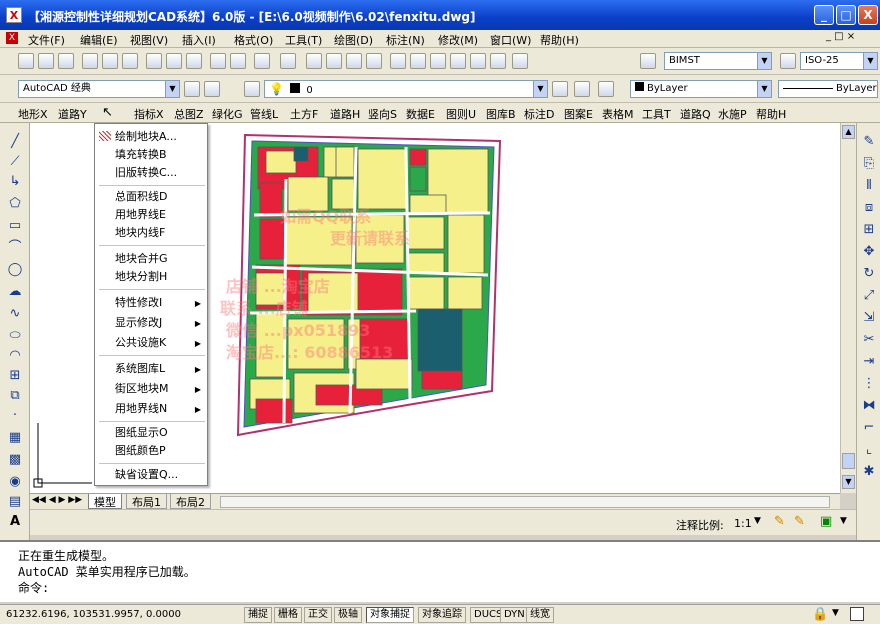  What do you see at coordinates (66, 61) in the screenshot?
I see `save-icon` at bounding box center [66, 61].